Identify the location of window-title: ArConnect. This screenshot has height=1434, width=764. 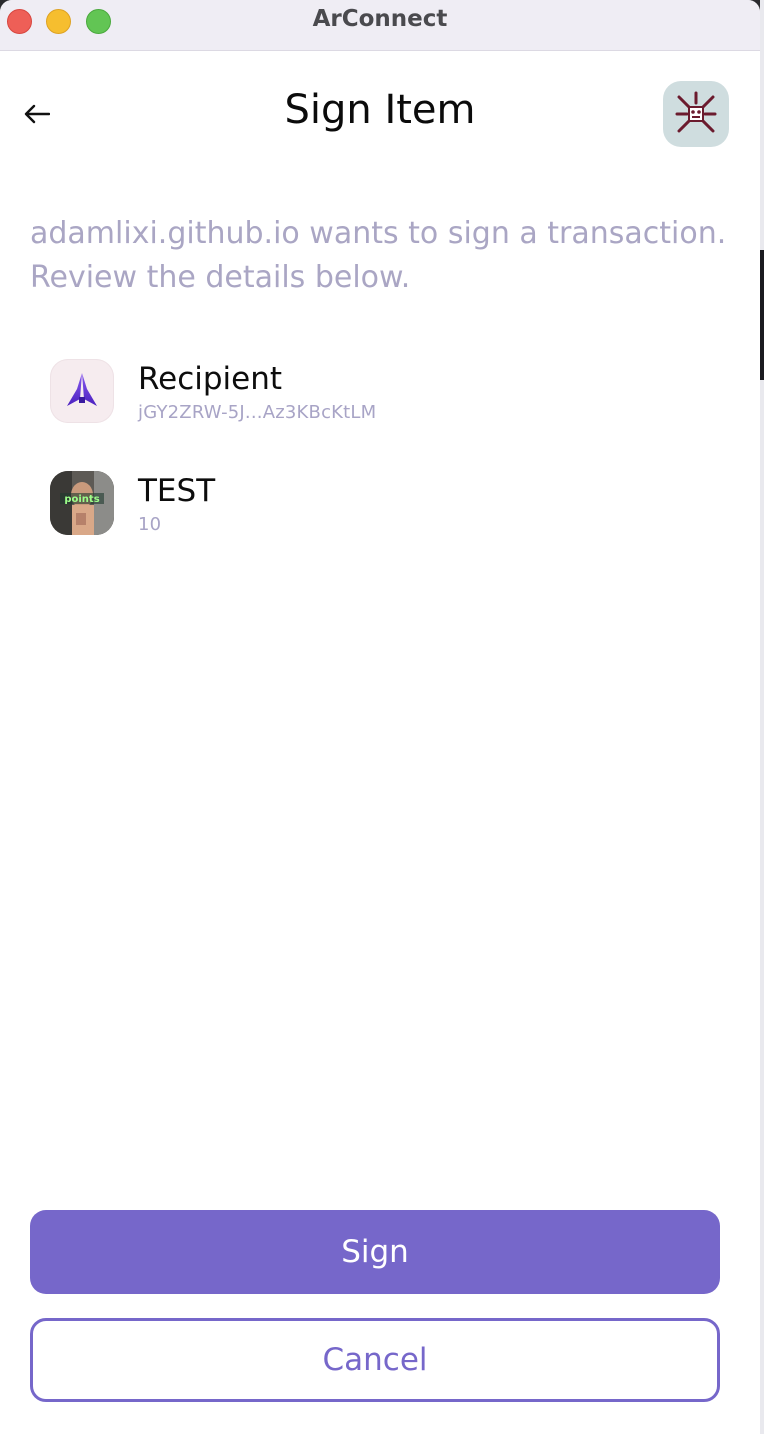
(380, 19).